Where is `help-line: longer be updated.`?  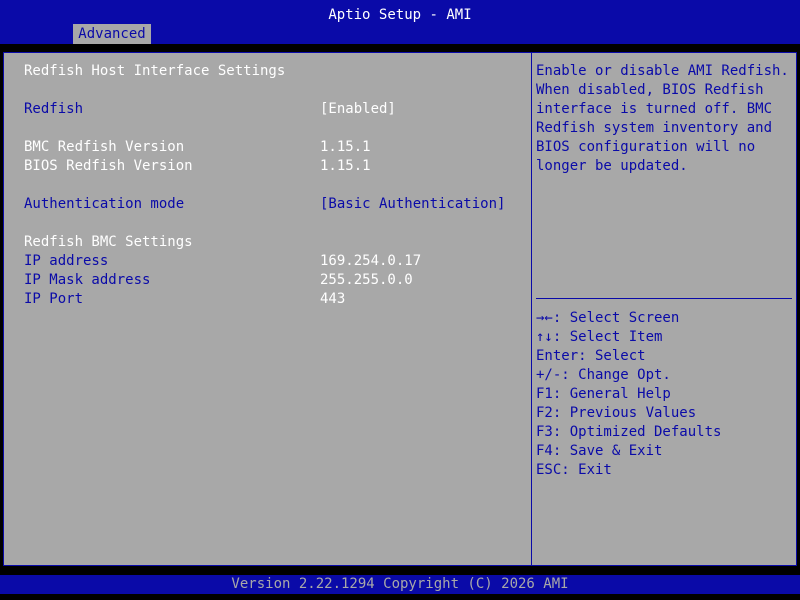 help-line: longer be updated. is located at coordinates (612, 166).